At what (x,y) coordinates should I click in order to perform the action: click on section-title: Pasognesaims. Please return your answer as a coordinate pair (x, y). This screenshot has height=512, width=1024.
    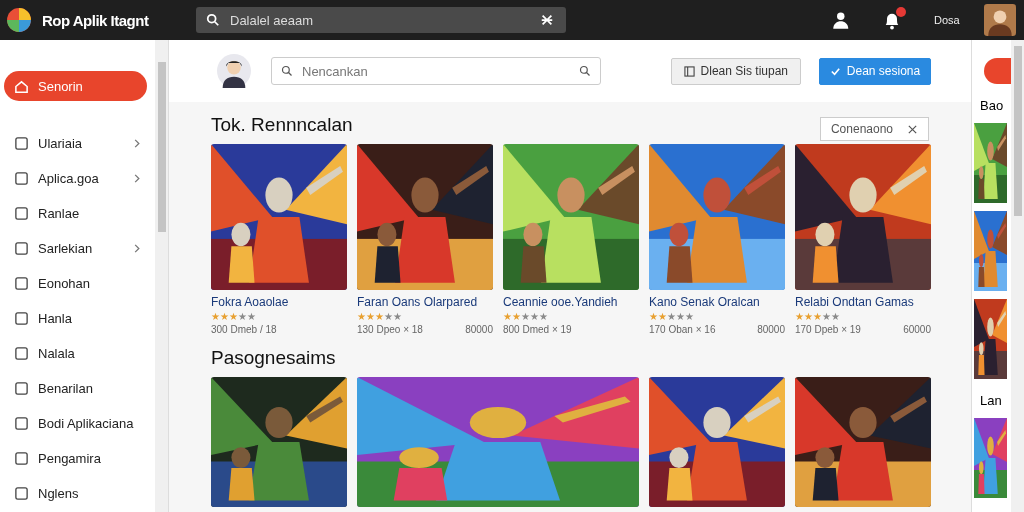
    Looking at the image, I should click on (274, 358).